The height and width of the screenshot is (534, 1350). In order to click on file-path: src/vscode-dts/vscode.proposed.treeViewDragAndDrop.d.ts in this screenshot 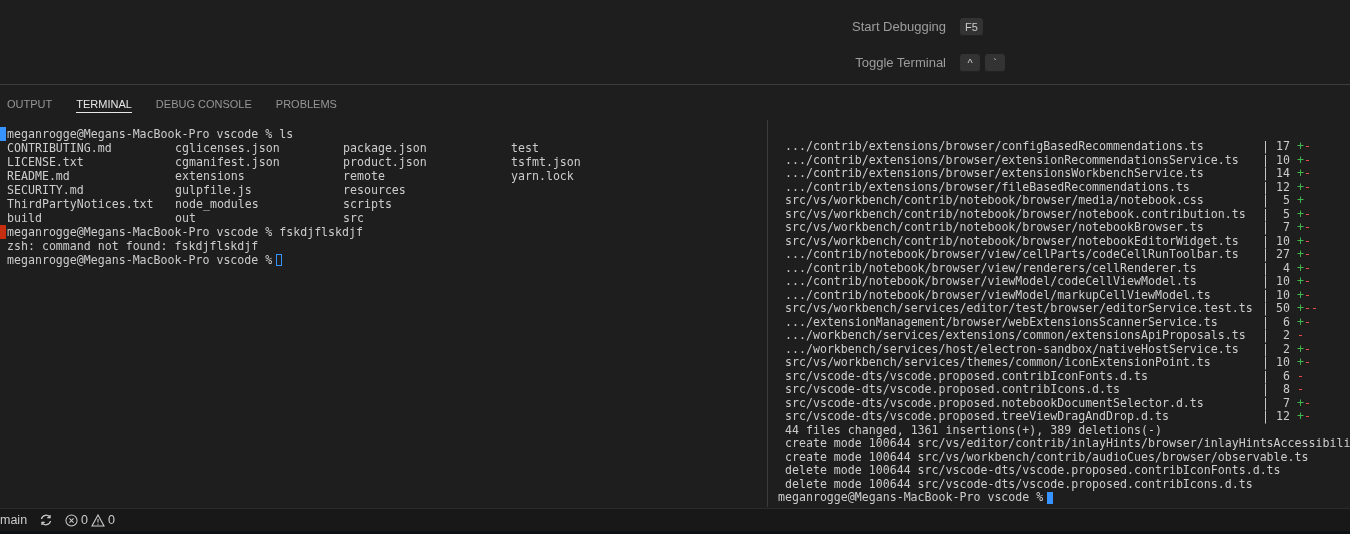, I will do `click(977, 417)`.